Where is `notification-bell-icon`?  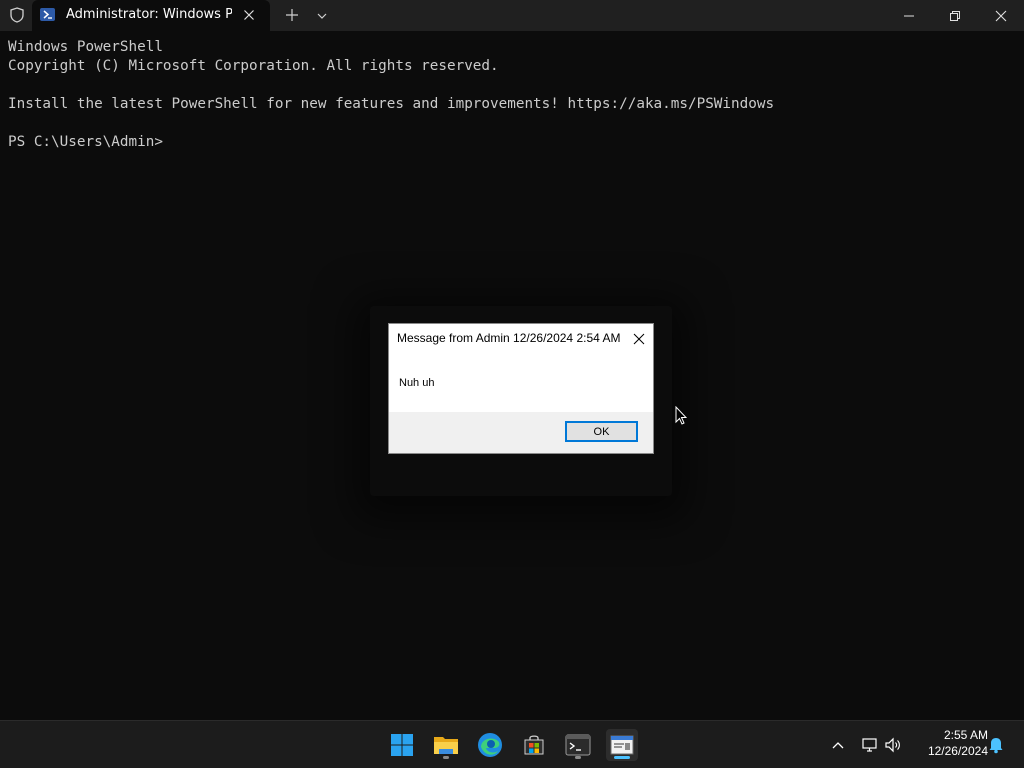 notification-bell-icon is located at coordinates (996, 745).